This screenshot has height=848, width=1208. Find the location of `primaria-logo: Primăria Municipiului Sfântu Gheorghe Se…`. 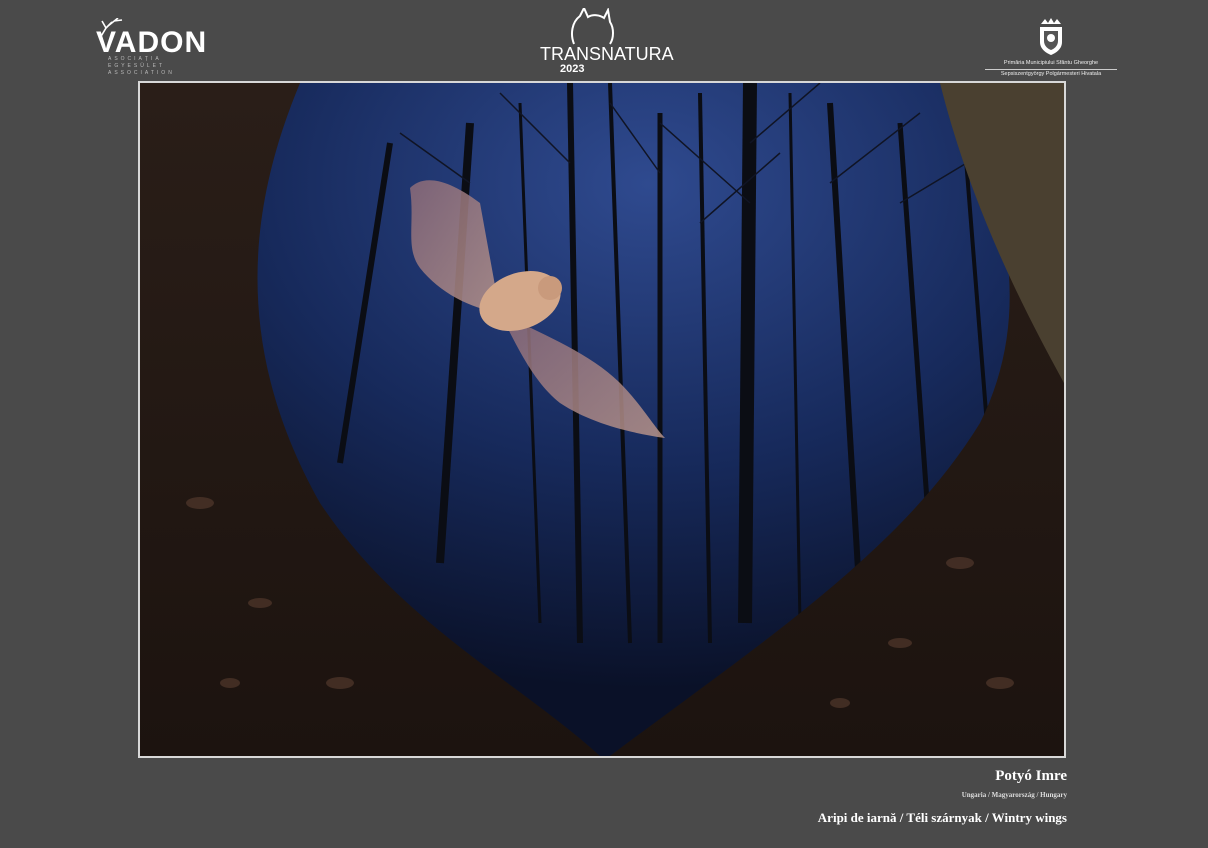

primaria-logo: Primăria Municipiului Sfântu Gheorghe Se… is located at coordinates (1051, 49).